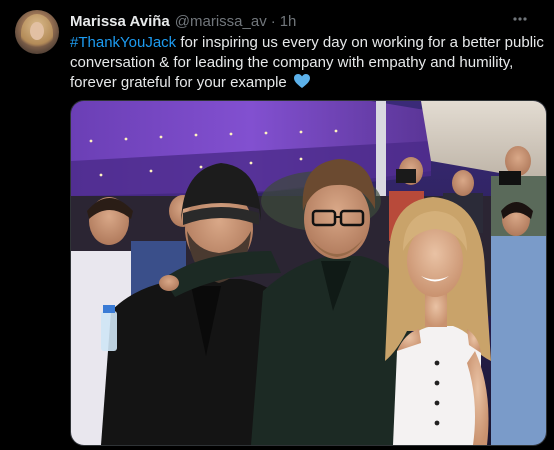  What do you see at coordinates (302, 84) in the screenshot?
I see `blue-heart-icon` at bounding box center [302, 84].